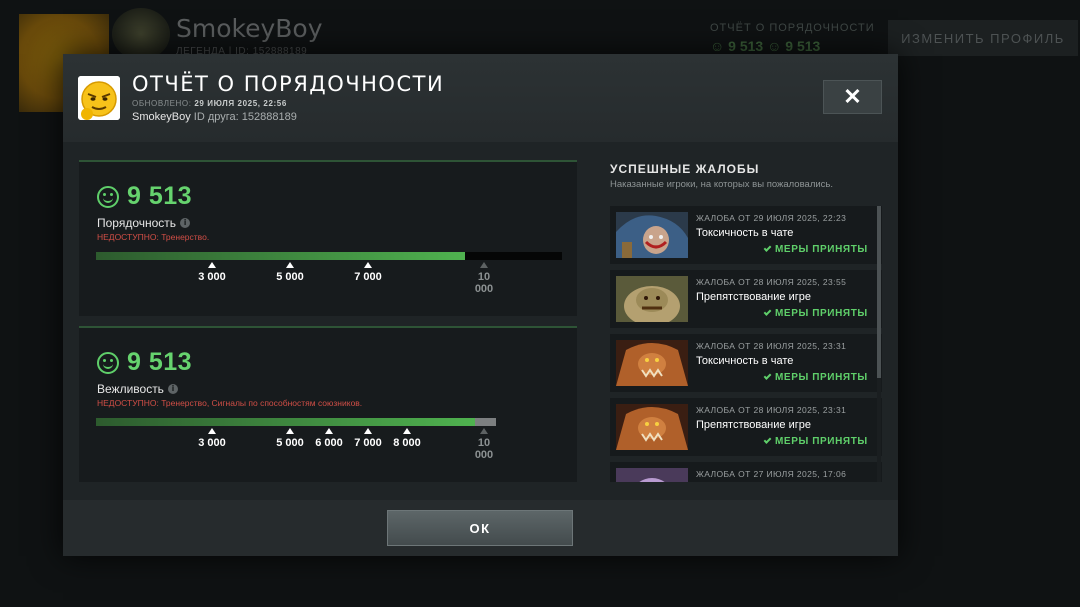 The width and height of the screenshot is (1080, 607). I want to click on rank-medal-icon, so click(141, 34).